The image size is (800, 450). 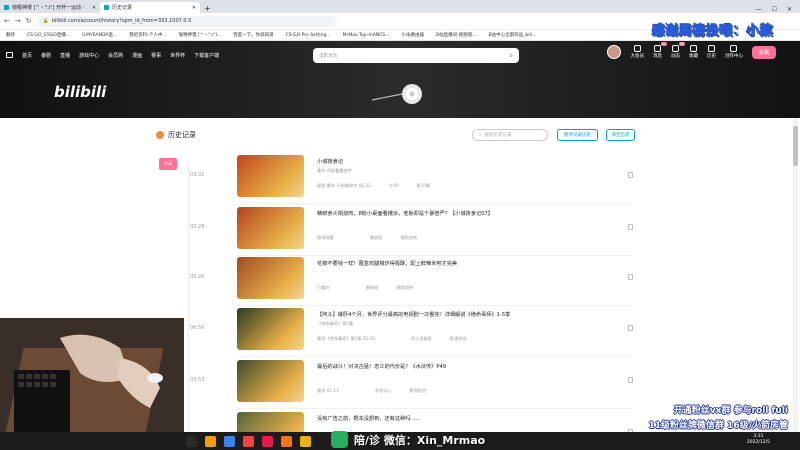 I want to click on bookmark-item: 百度一下，你就知道, so click(x=253, y=35).